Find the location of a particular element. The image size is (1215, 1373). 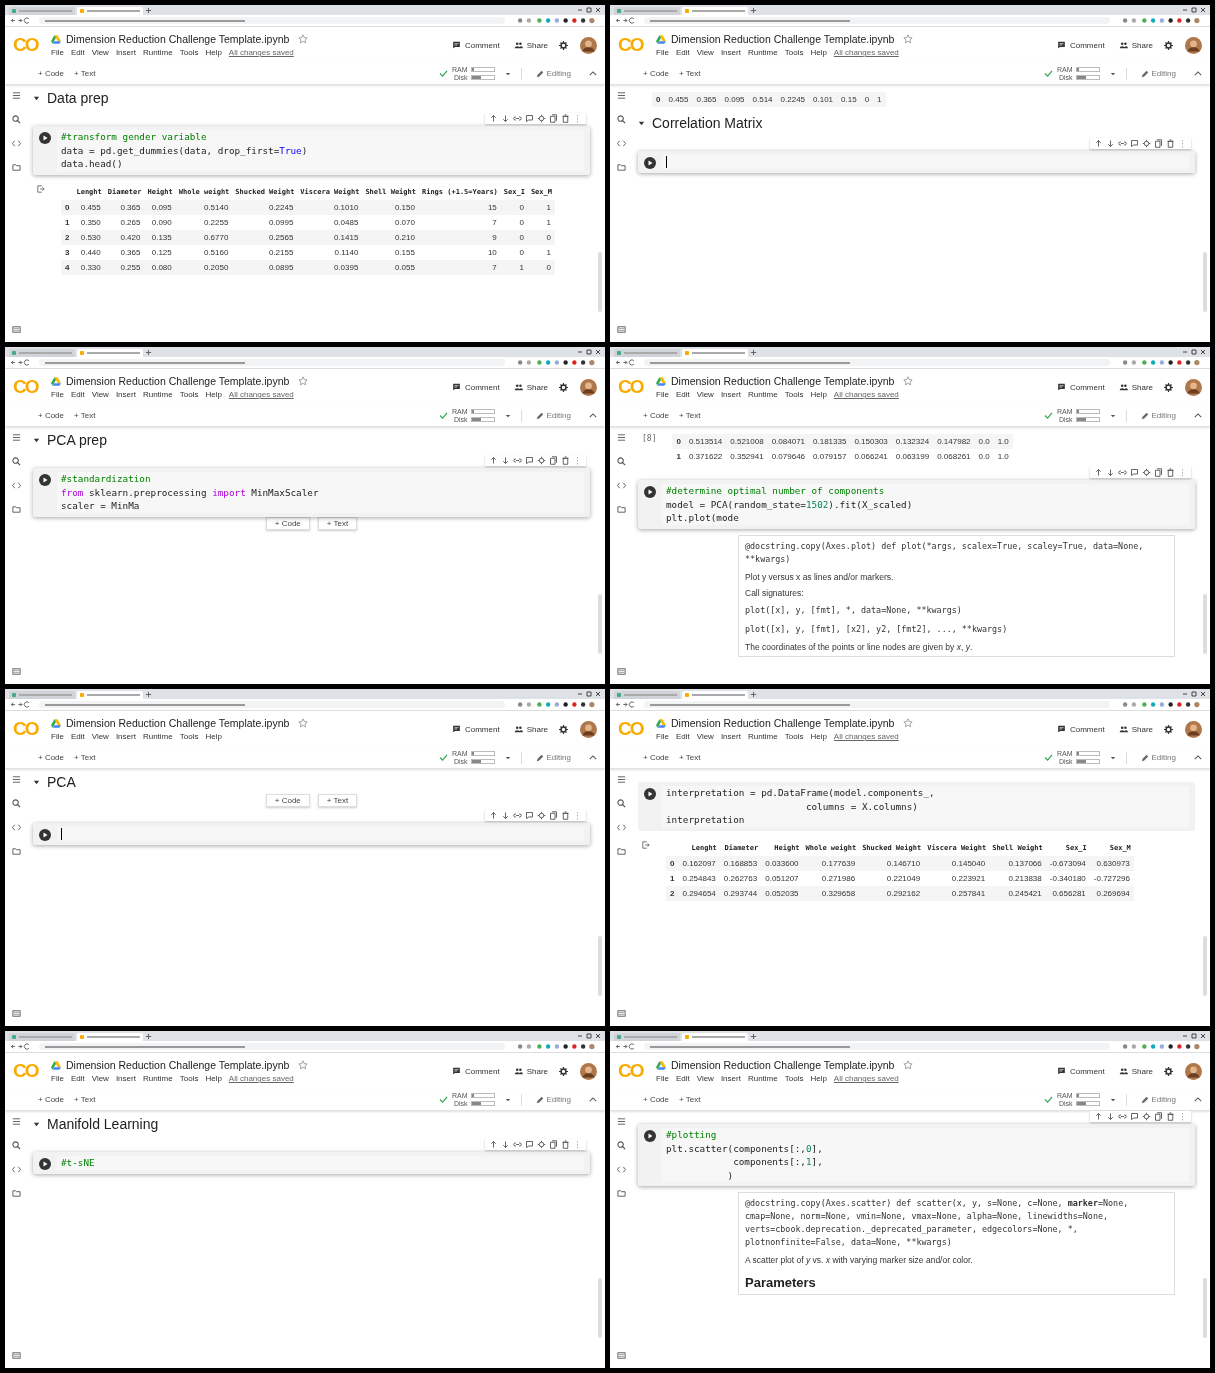

code-editor: #transform gender variable data = pd.get_dummies(data, drop_first=True) data.head() is located at coordinates (320, 150).